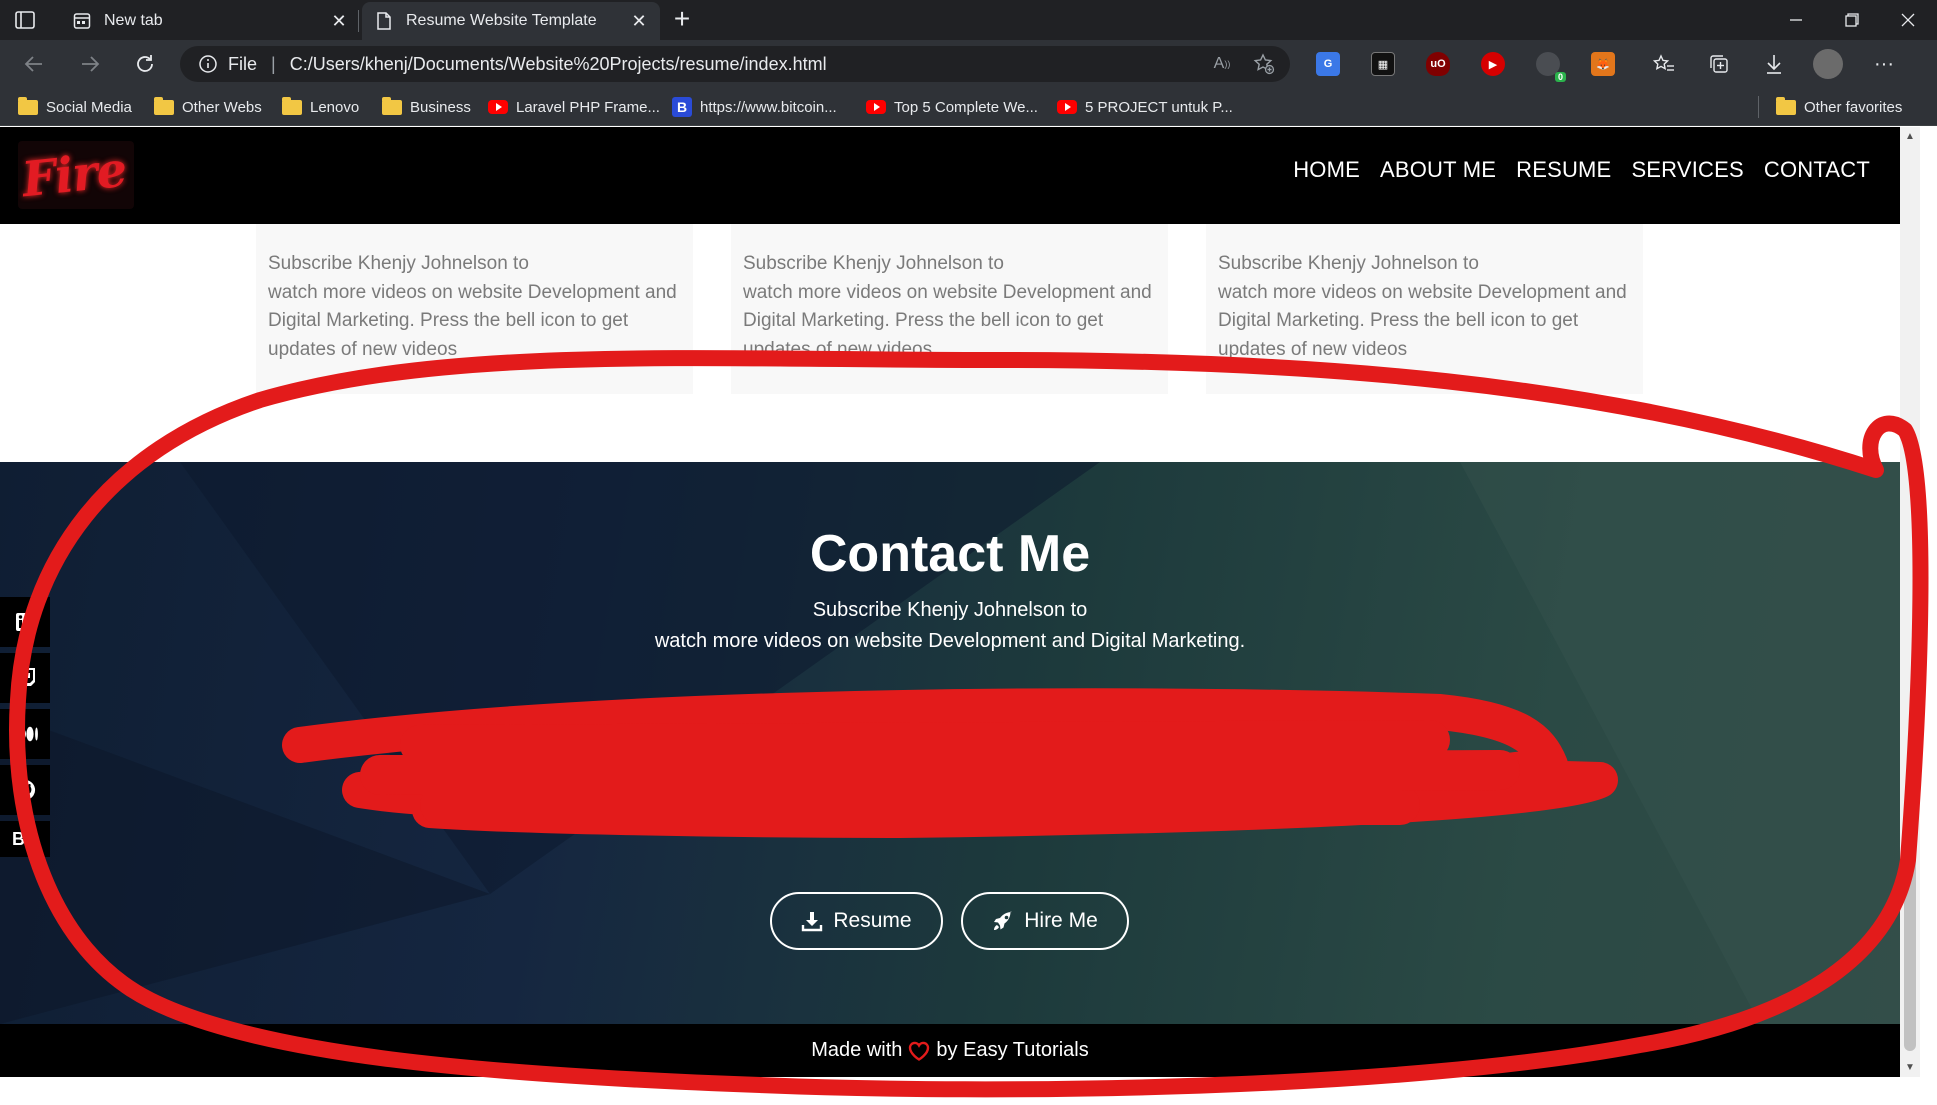  What do you see at coordinates (1884, 64) in the screenshot?
I see `more-menu-icon: ···` at bounding box center [1884, 64].